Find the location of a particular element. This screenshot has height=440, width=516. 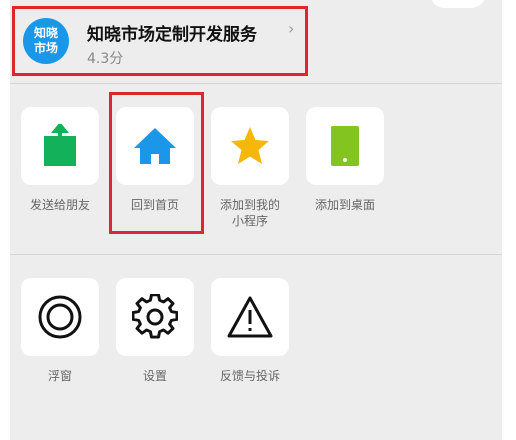

mini-program-name: 知晓市场定制开发服务 is located at coordinates (172, 35).